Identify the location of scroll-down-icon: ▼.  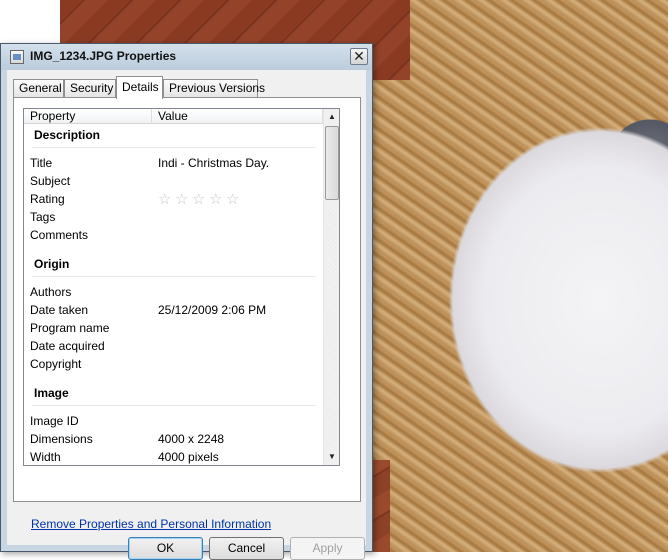
(331, 457).